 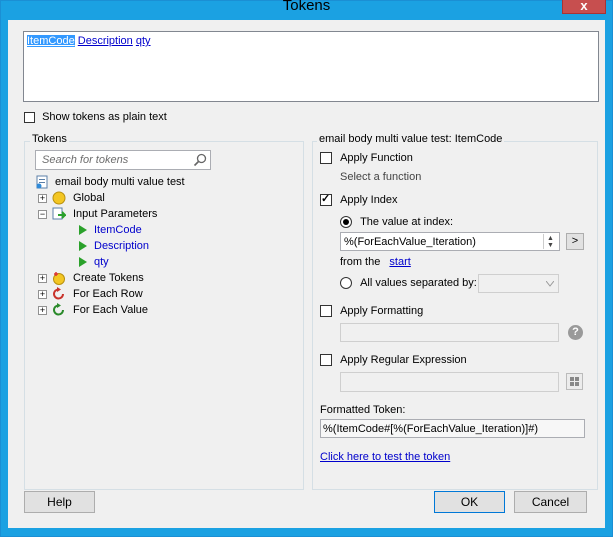 What do you see at coordinates (59, 198) in the screenshot?
I see `coin-icon` at bounding box center [59, 198].